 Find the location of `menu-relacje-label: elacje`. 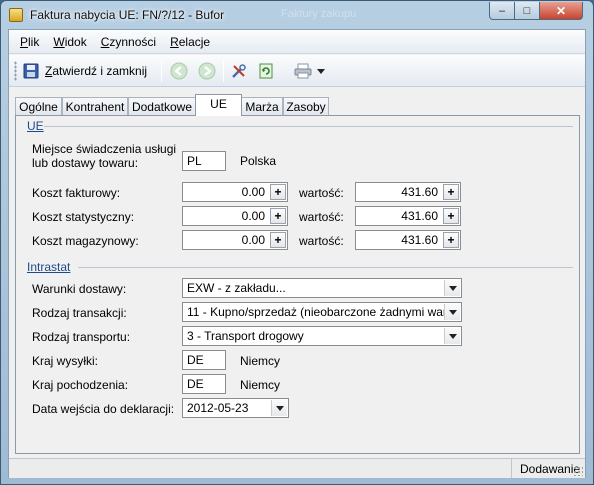

menu-relacje-label: elacje is located at coordinates (194, 41).